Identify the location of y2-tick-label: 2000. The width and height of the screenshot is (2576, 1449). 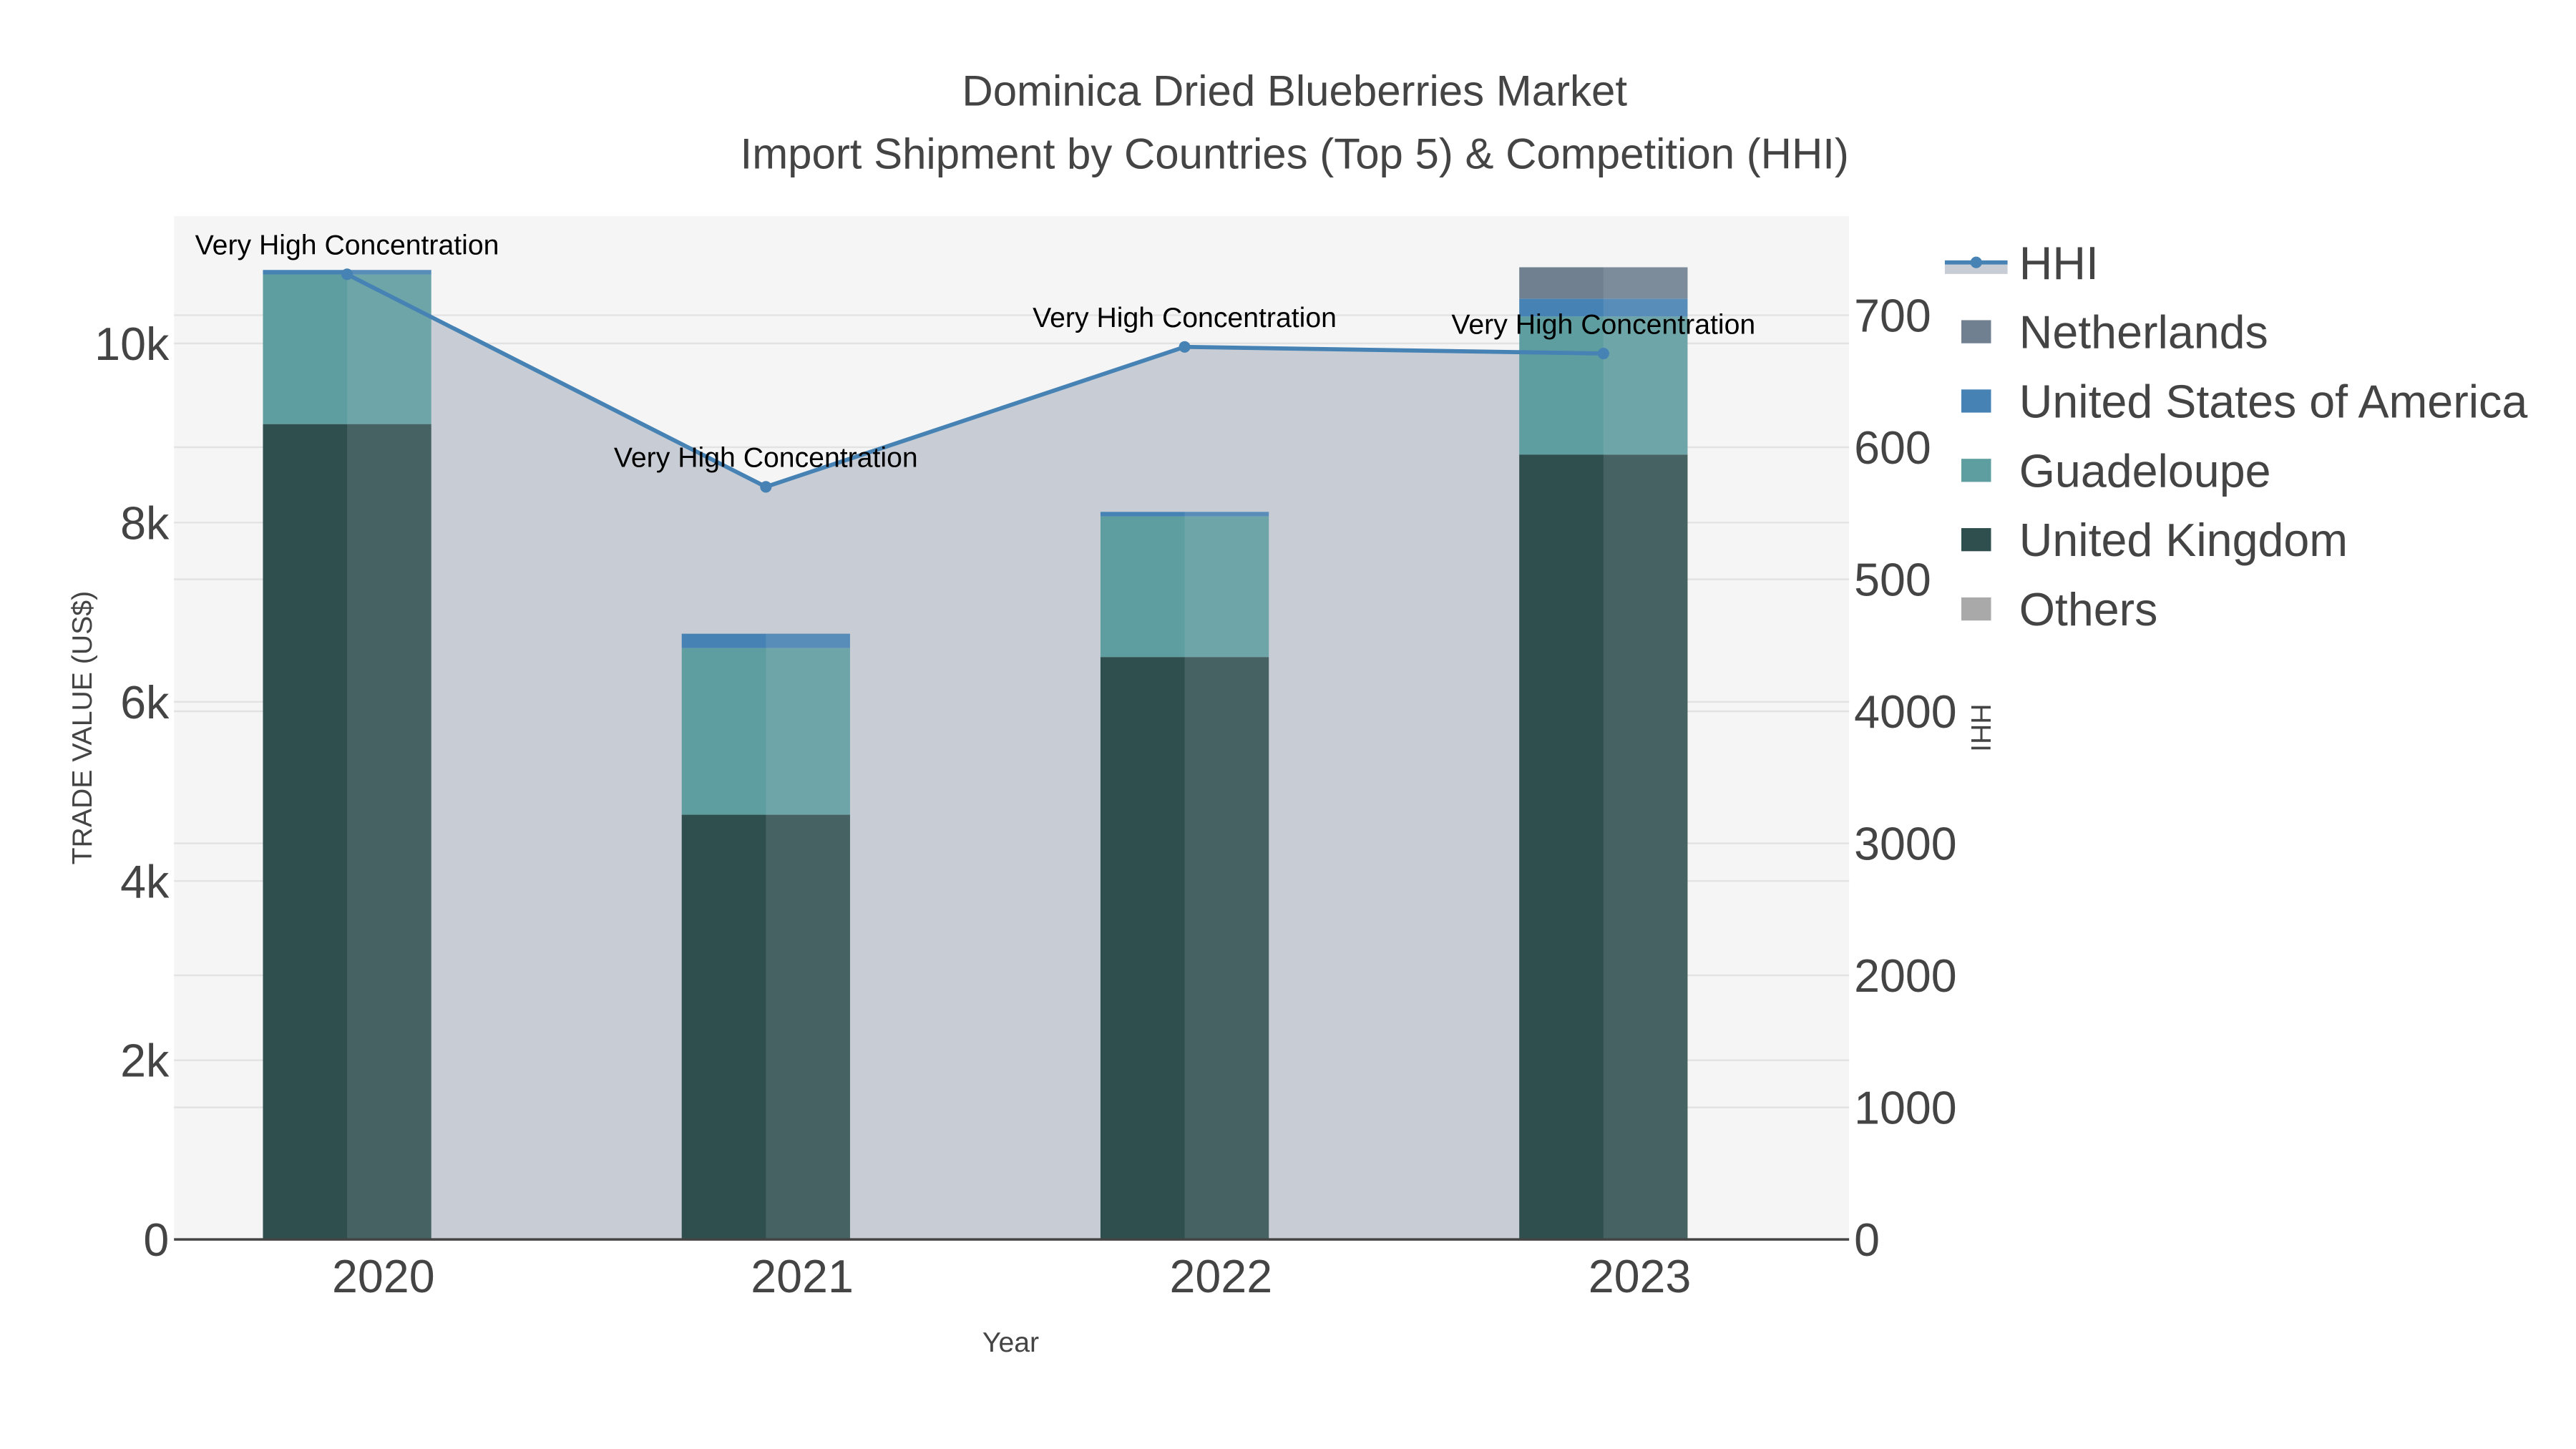
(1905, 976).